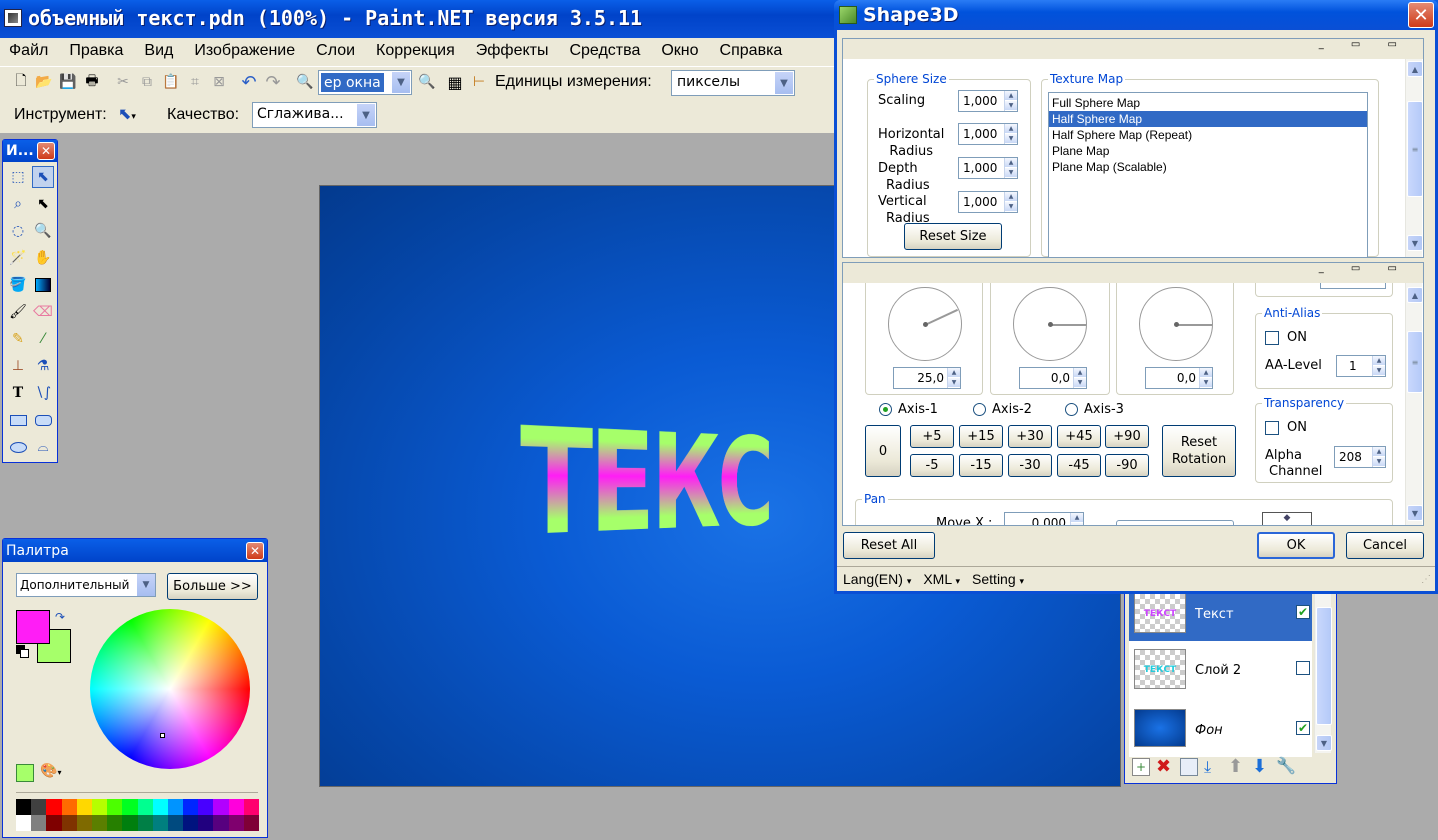  I want to click on quality-combo: Сглажива... ▼, so click(314, 115).